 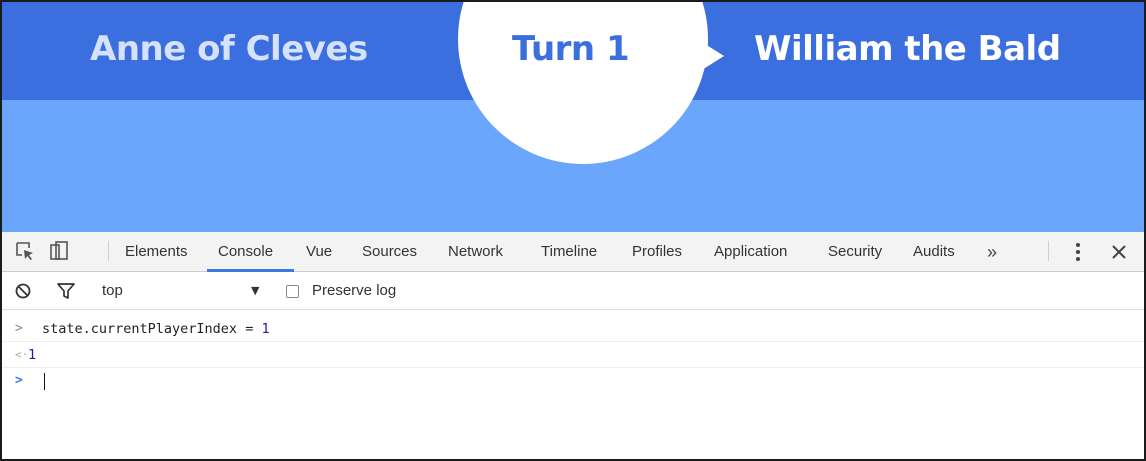 I want to click on device-toolbar-icon, so click(x=59, y=251).